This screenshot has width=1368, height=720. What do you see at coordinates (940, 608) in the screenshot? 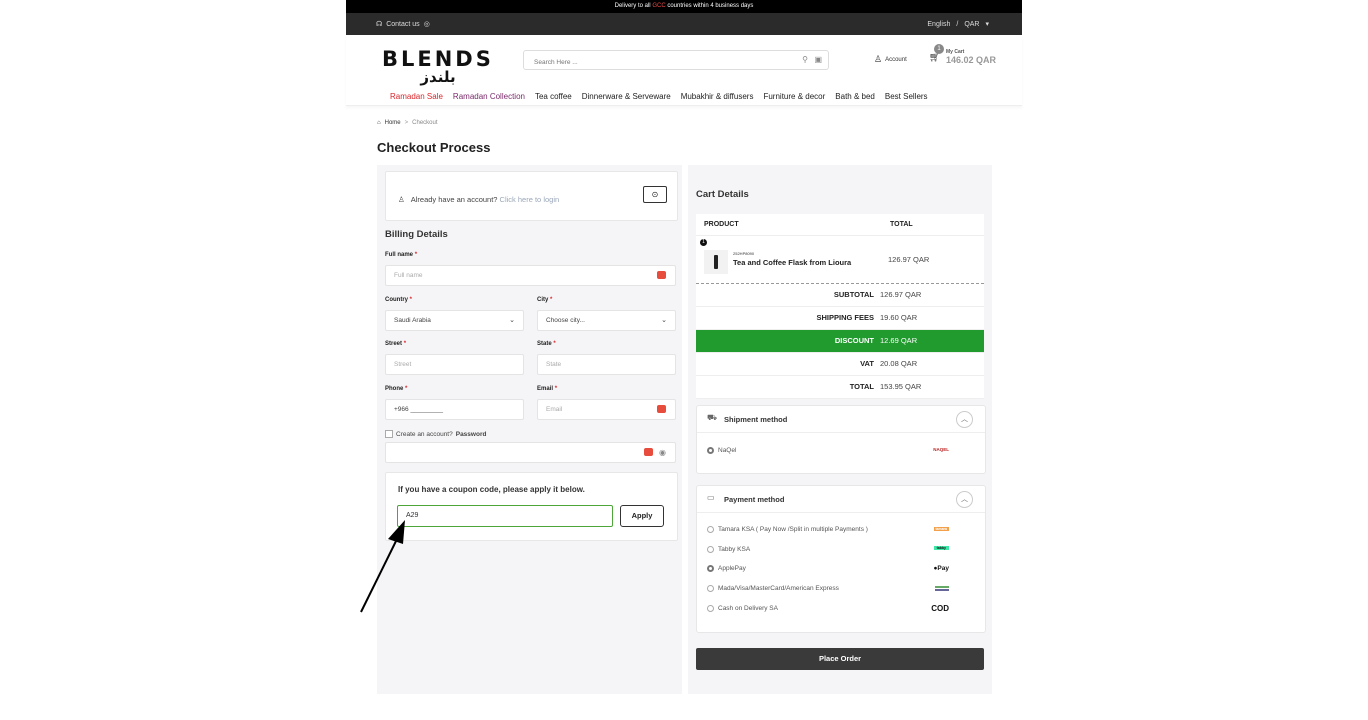
I see `cod-logo: COD` at bounding box center [940, 608].